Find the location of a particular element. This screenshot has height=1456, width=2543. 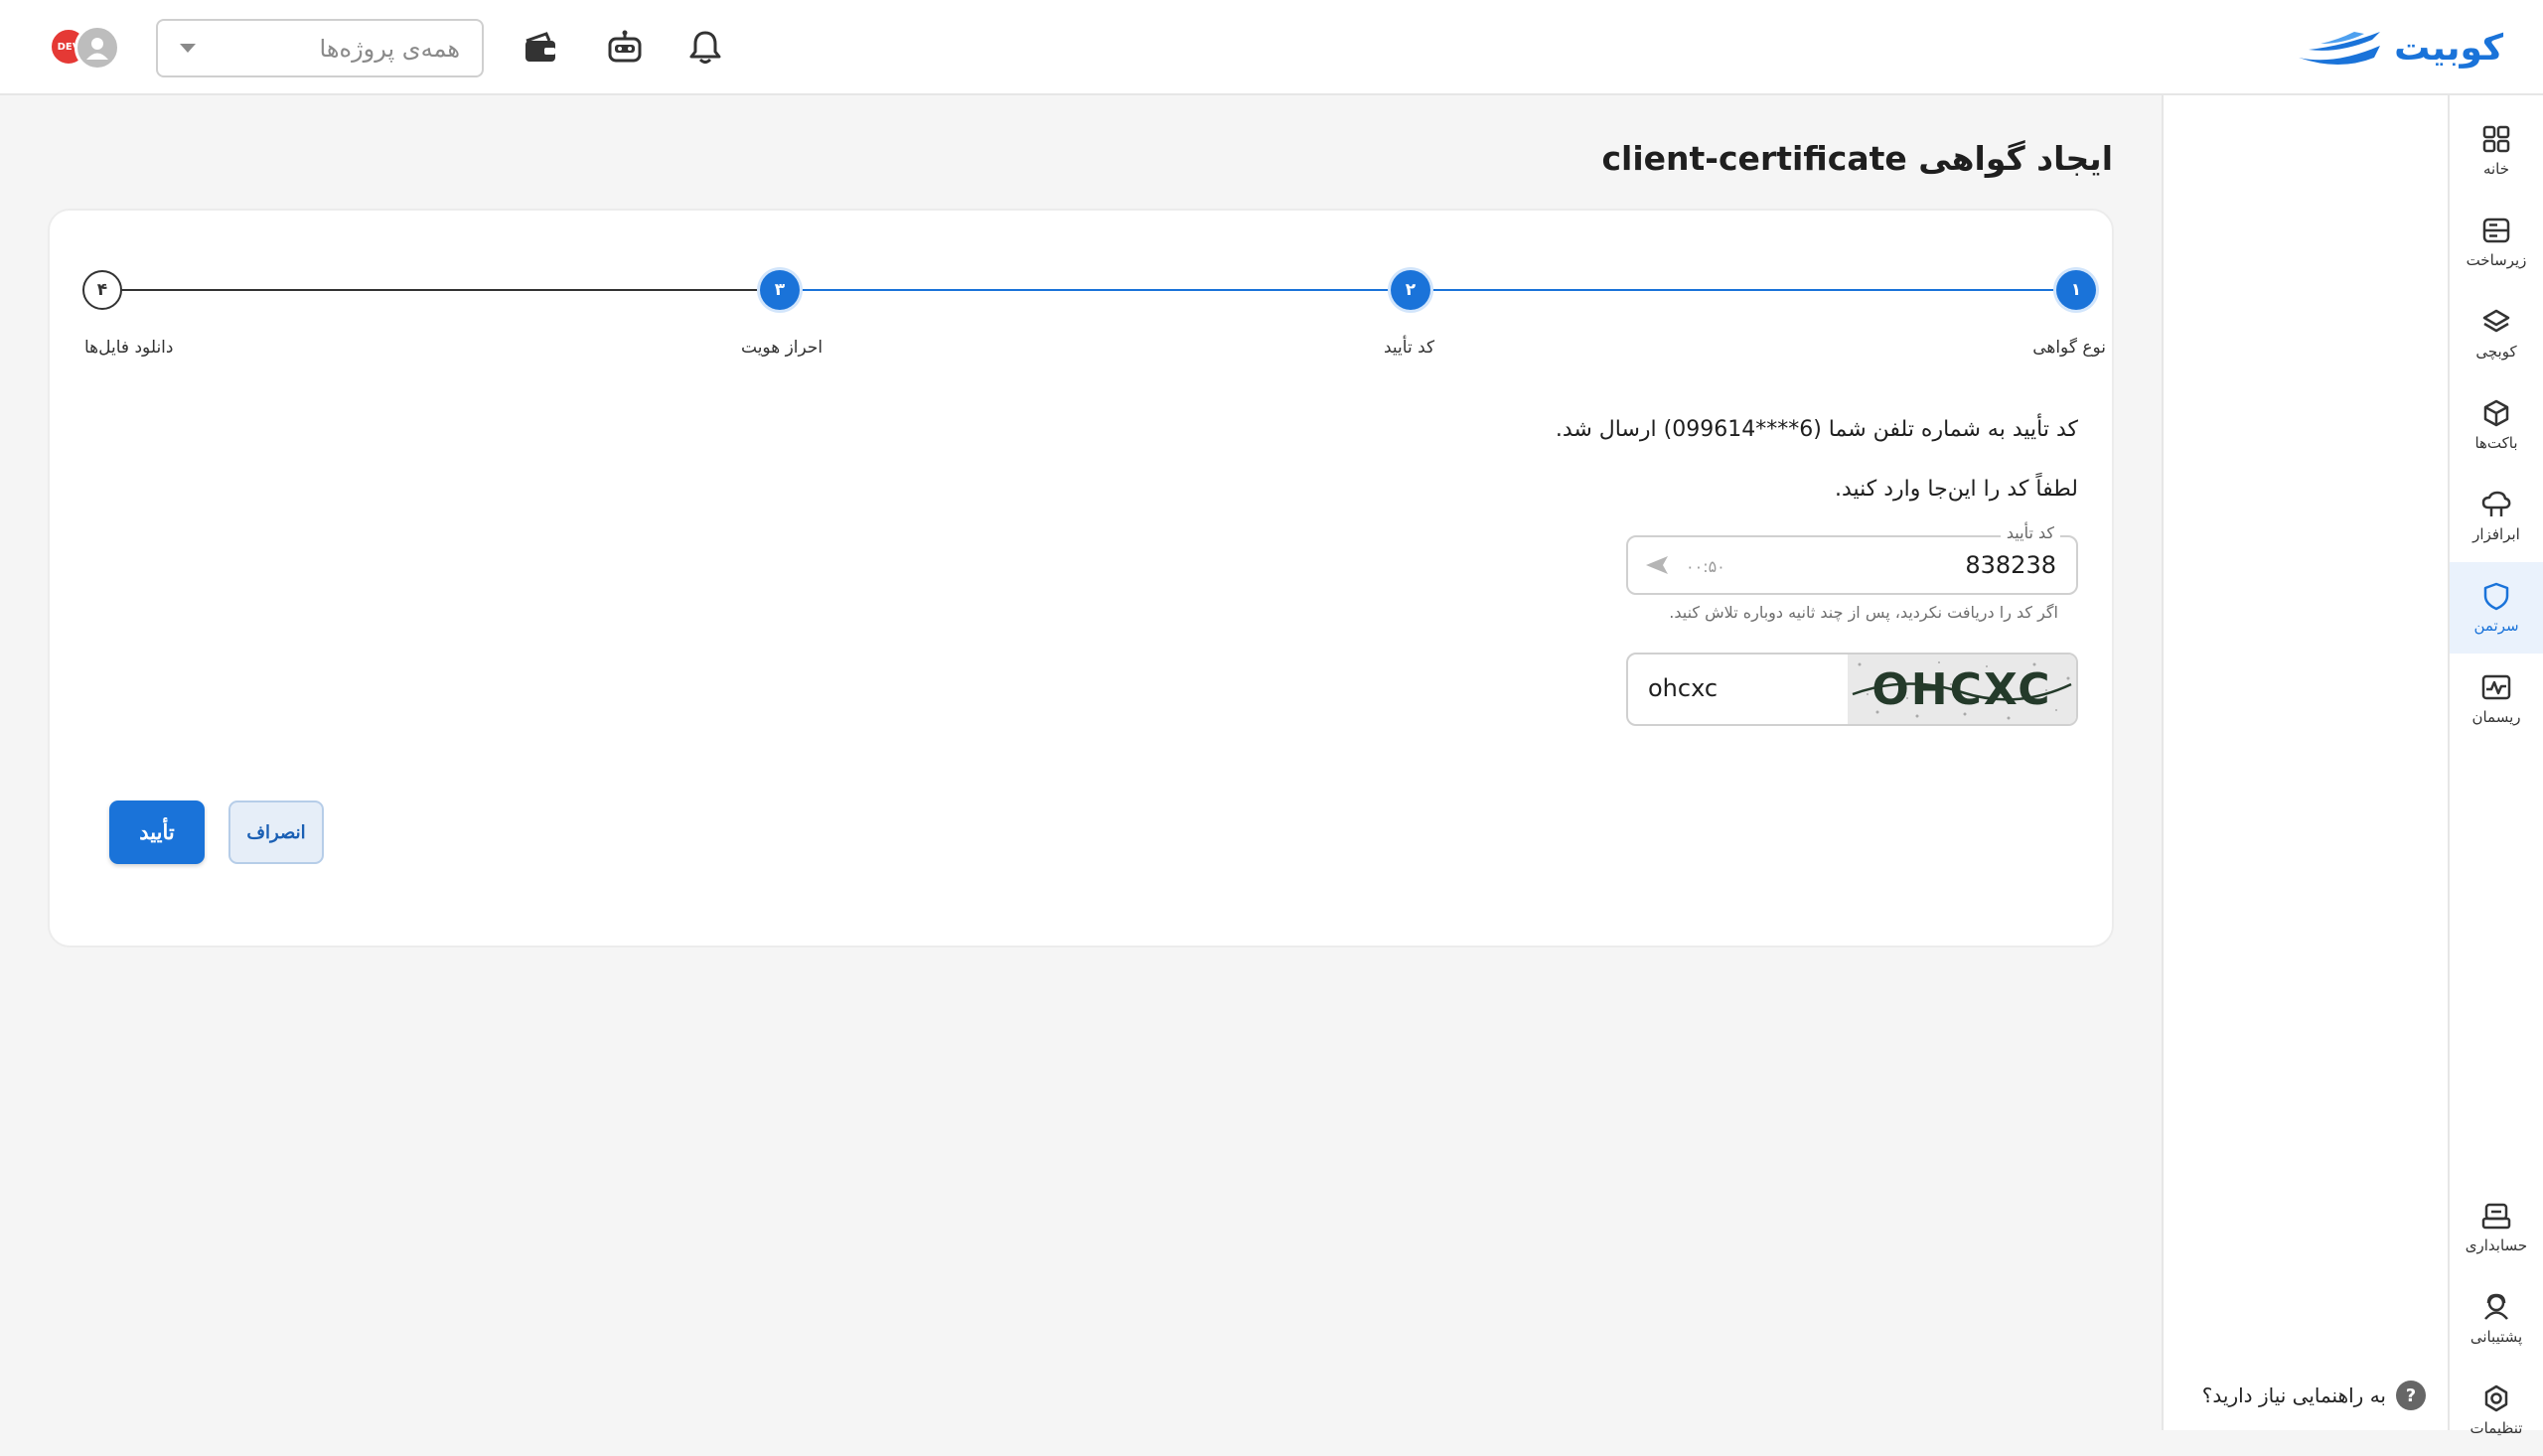

sidebar-item-accounting: حسابداری is located at coordinates (2496, 1227).